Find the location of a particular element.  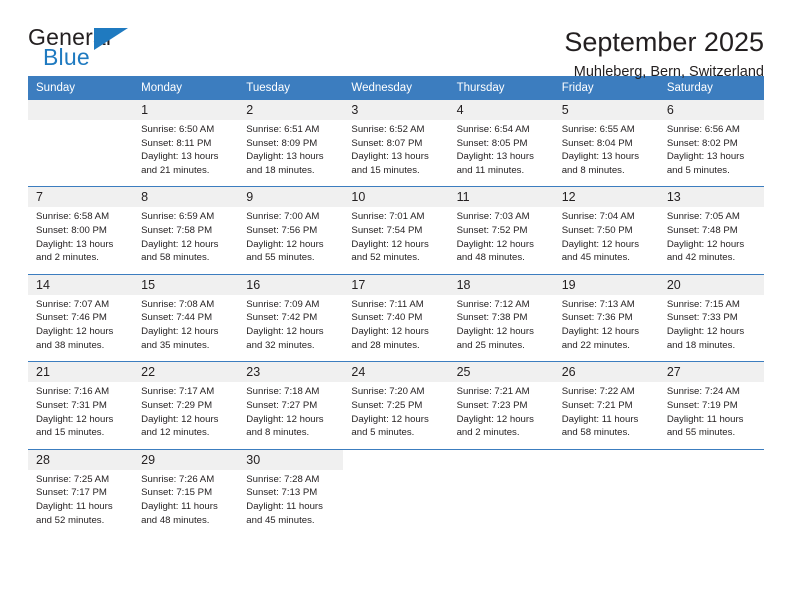

weekday-header-wednesday: Wednesday is located at coordinates (396, 88).